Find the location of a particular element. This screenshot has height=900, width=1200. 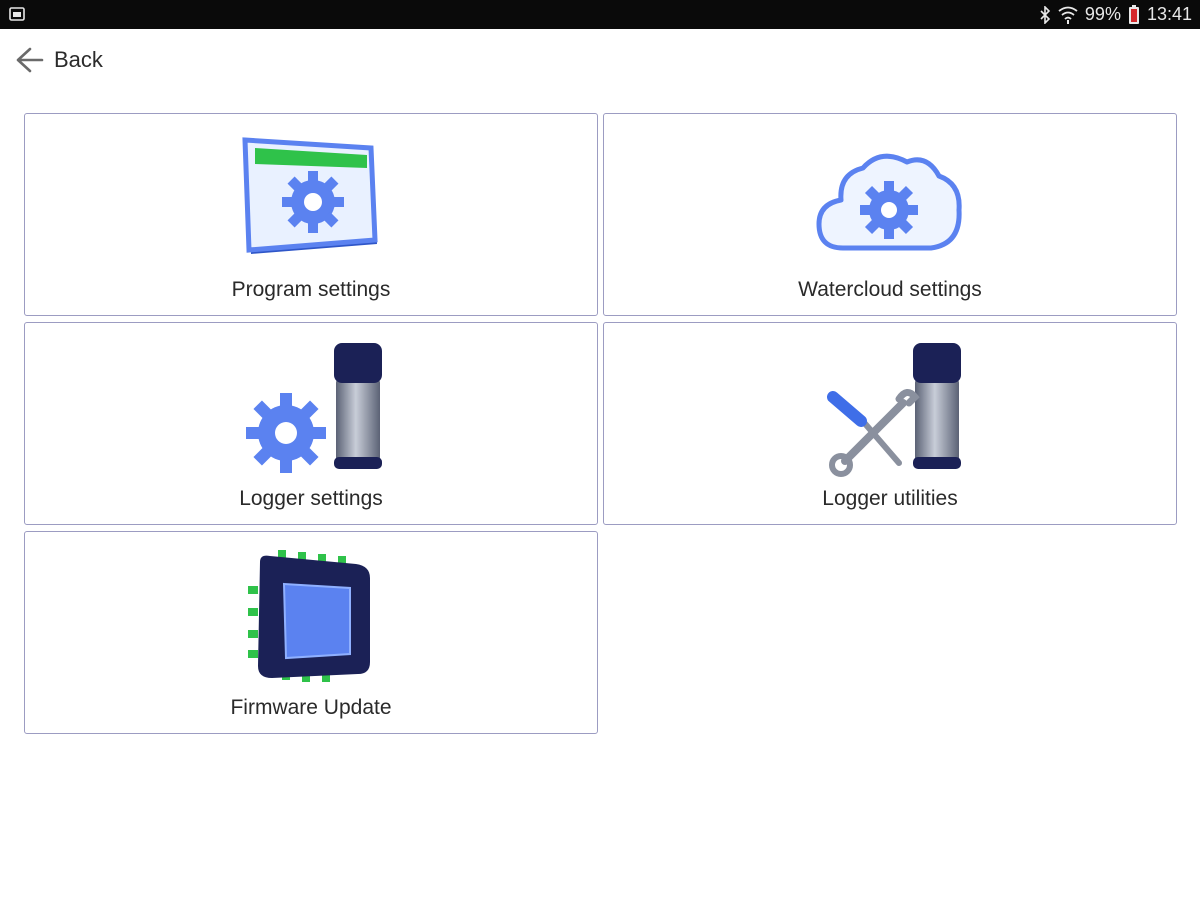

status-time: 13:41 is located at coordinates (1169, 14).